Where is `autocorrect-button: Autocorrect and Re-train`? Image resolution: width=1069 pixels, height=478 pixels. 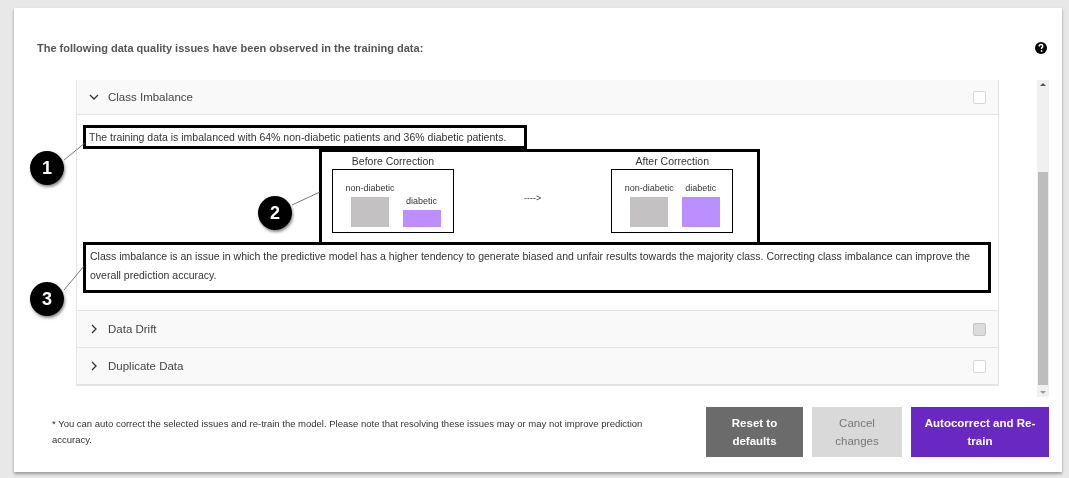 autocorrect-button: Autocorrect and Re-train is located at coordinates (980, 432).